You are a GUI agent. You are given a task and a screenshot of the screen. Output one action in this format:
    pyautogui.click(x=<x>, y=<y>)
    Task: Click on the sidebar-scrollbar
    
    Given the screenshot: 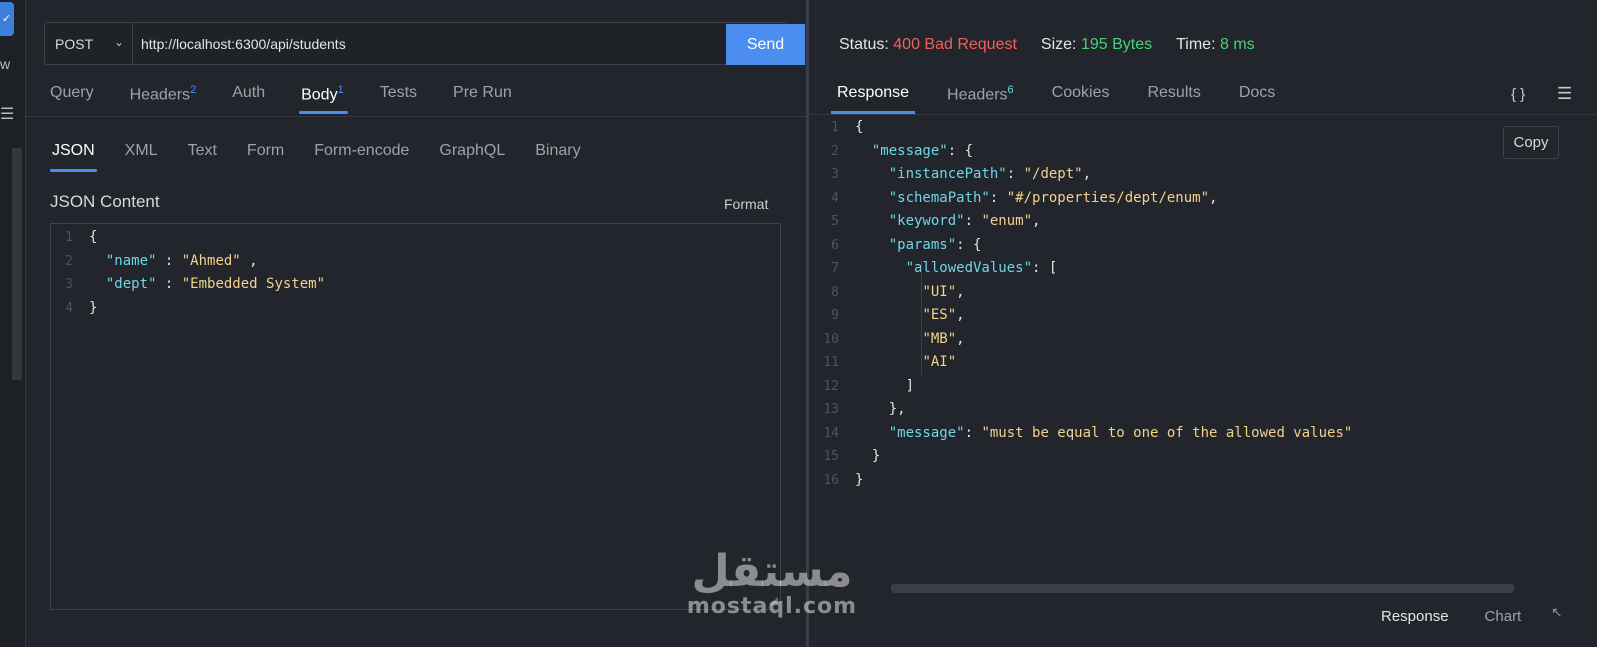 What is the action you would take?
    pyautogui.click(x=17, y=264)
    